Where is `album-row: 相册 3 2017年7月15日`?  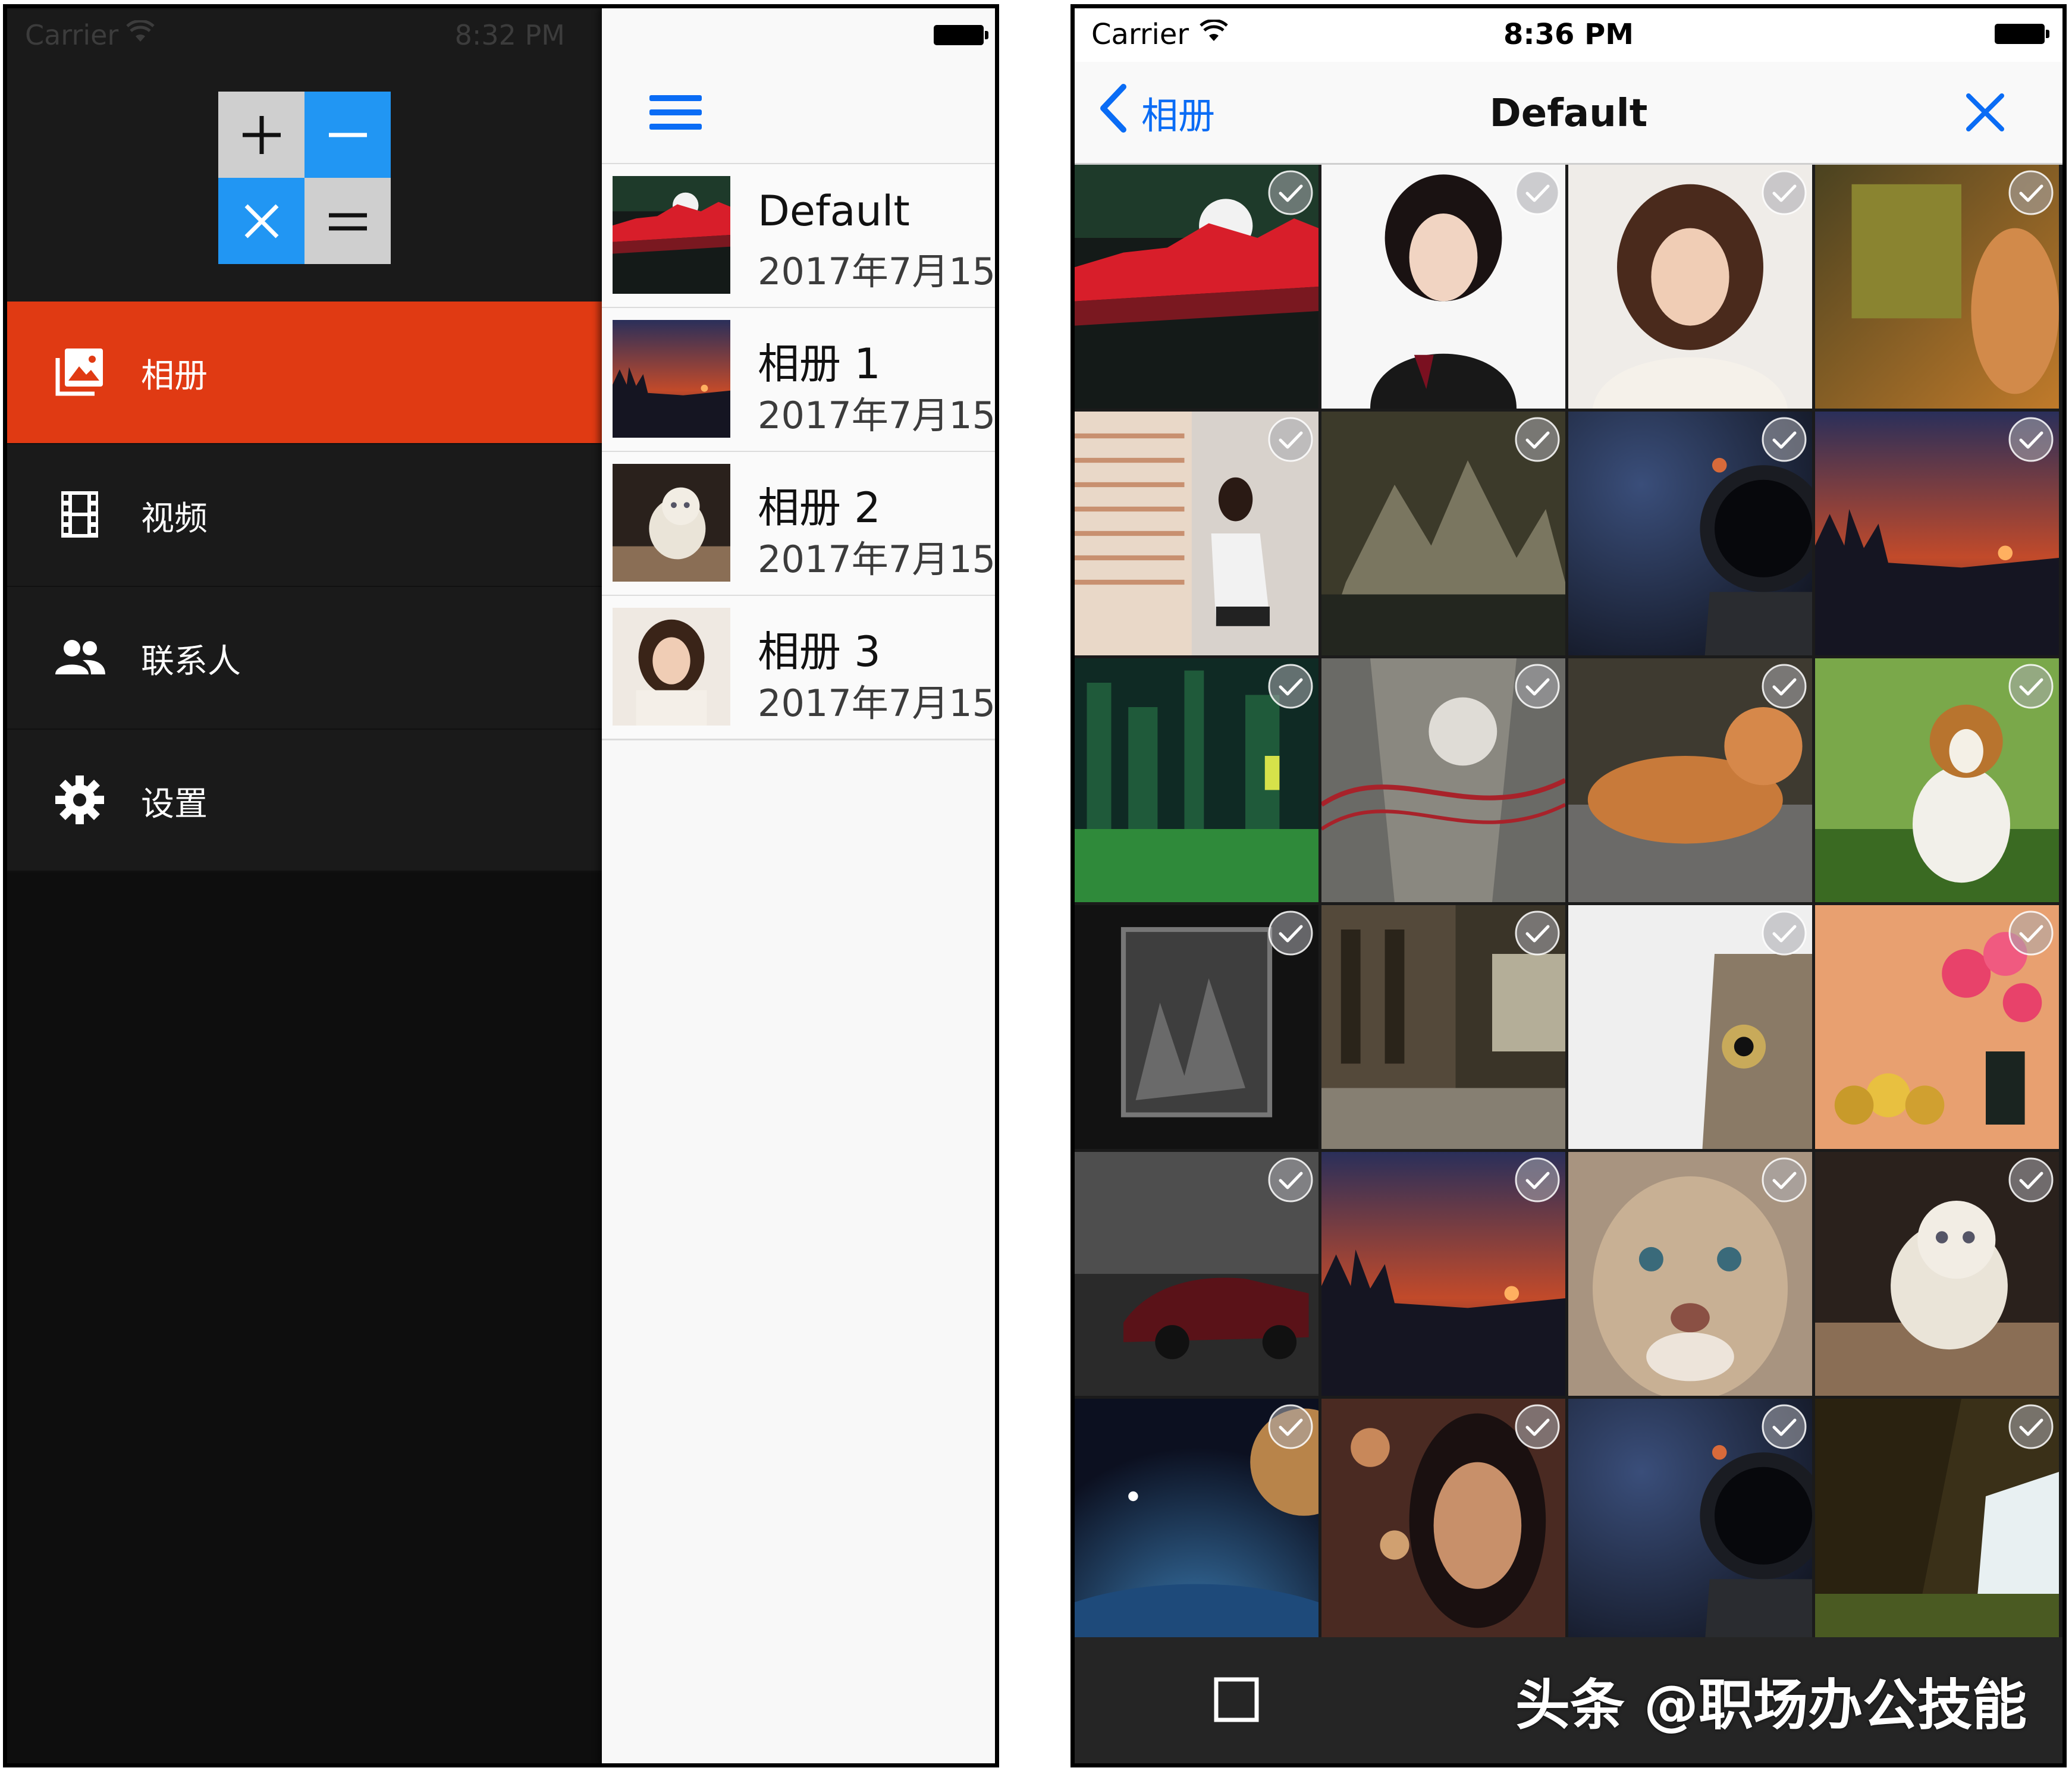 album-row: 相册 3 2017年7月15日 is located at coordinates (799, 668).